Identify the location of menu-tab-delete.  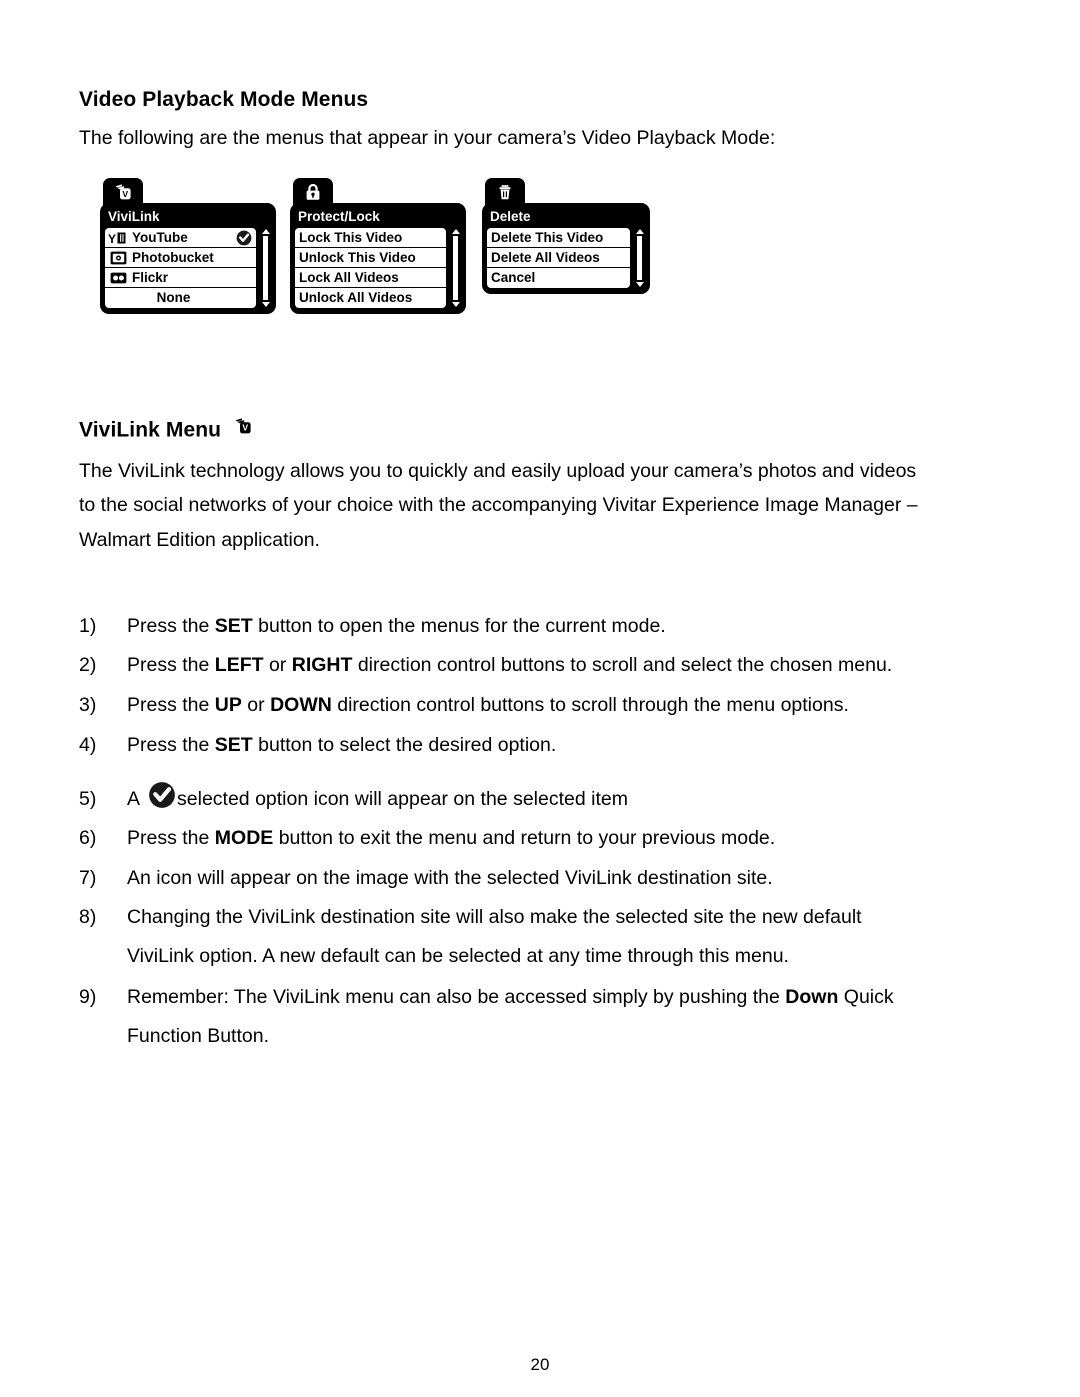
(505, 191).